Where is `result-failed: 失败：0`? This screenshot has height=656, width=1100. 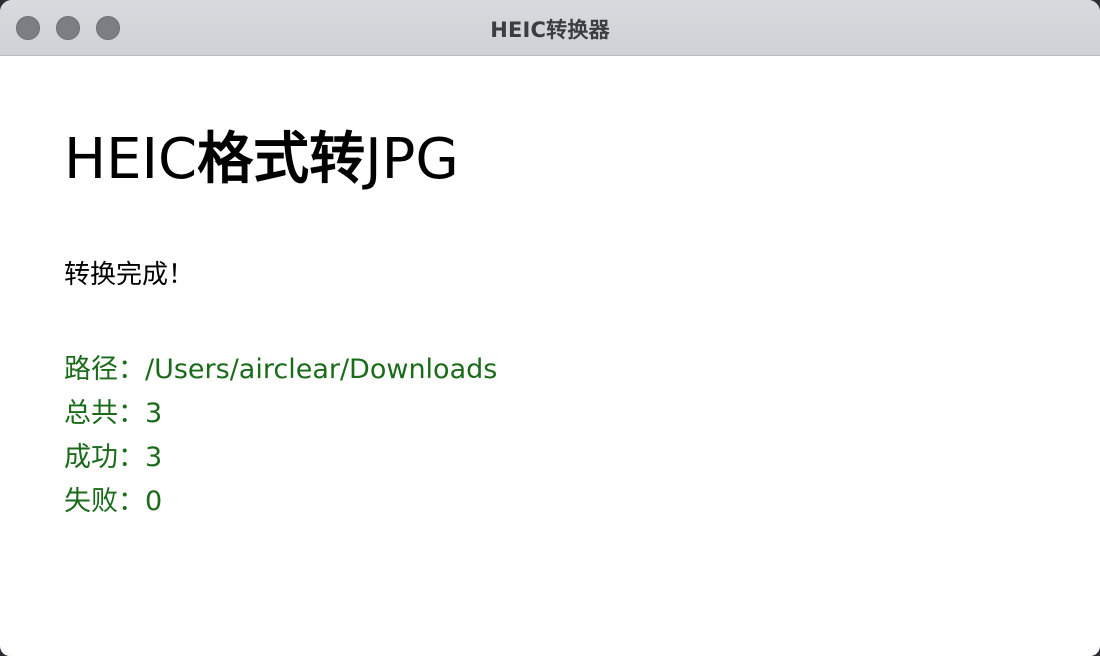 result-failed: 失败：0 is located at coordinates (562, 502).